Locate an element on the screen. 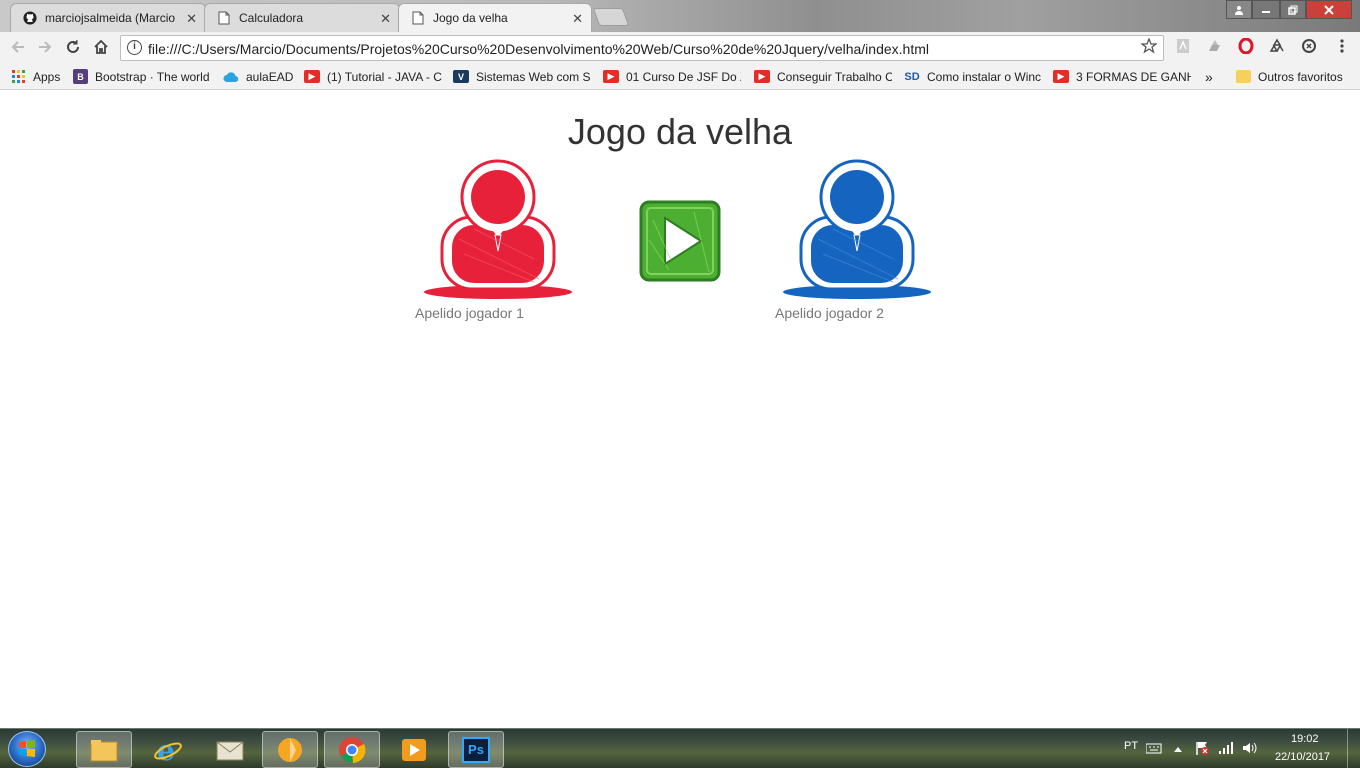 The width and height of the screenshot is (1360, 771). action-center-flag-icon is located at coordinates (1202, 750).